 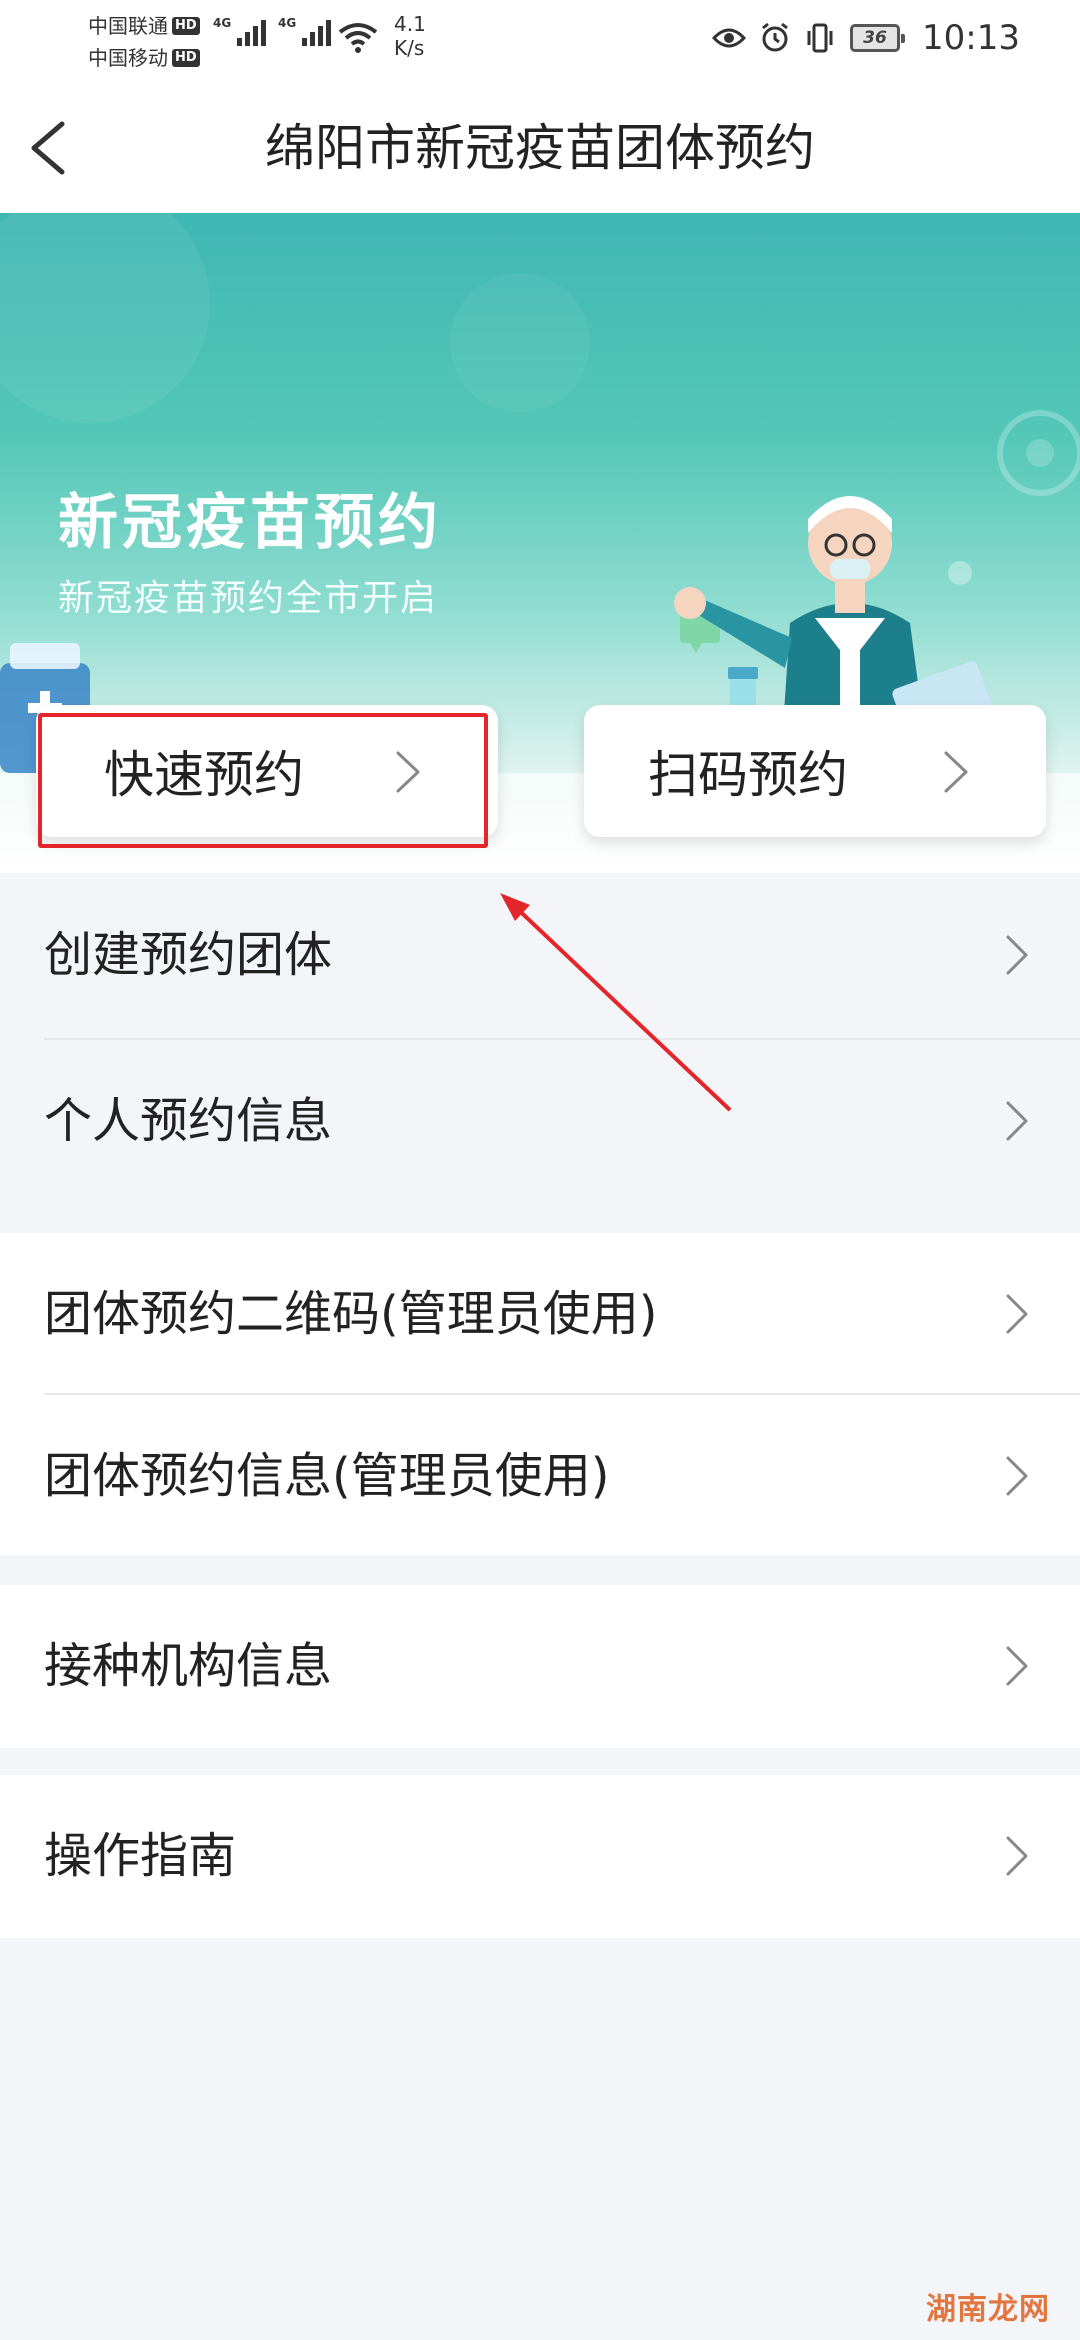 I want to click on menu-group-institutions: 接种机构信息, so click(x=540, y=1666).